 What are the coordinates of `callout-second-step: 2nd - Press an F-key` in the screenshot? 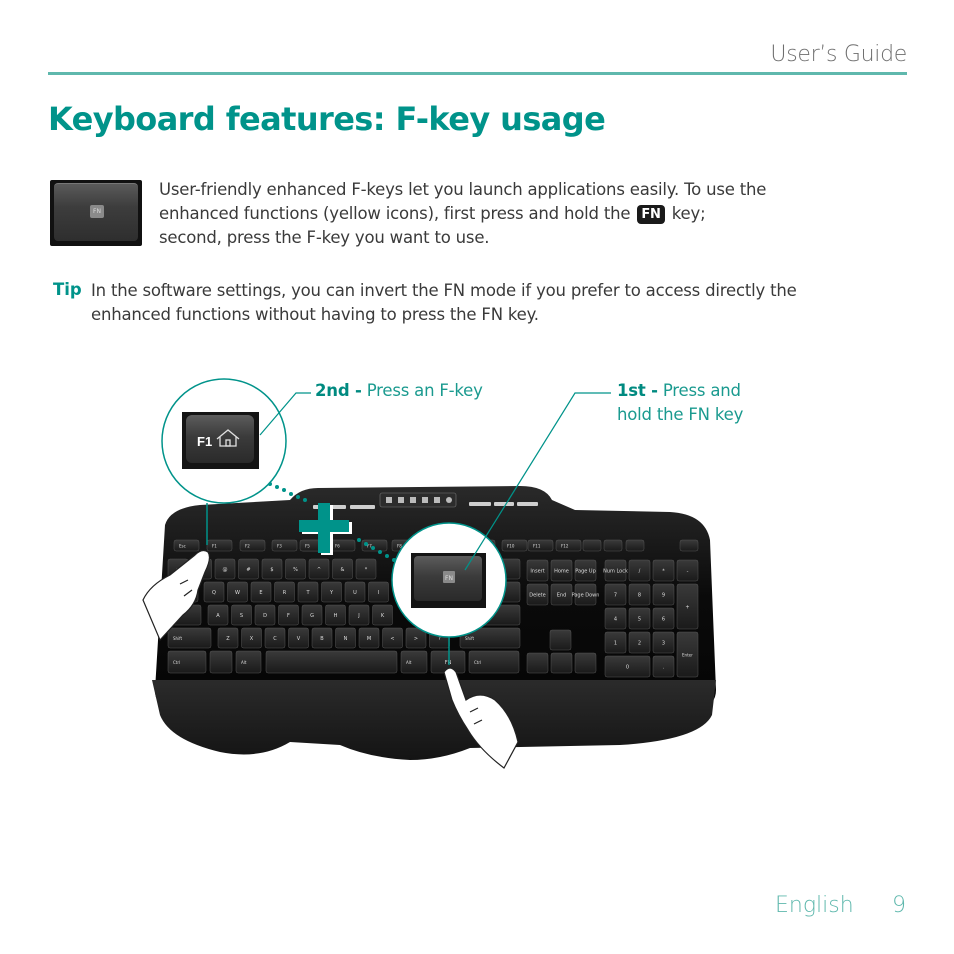 It's located at (399, 391).